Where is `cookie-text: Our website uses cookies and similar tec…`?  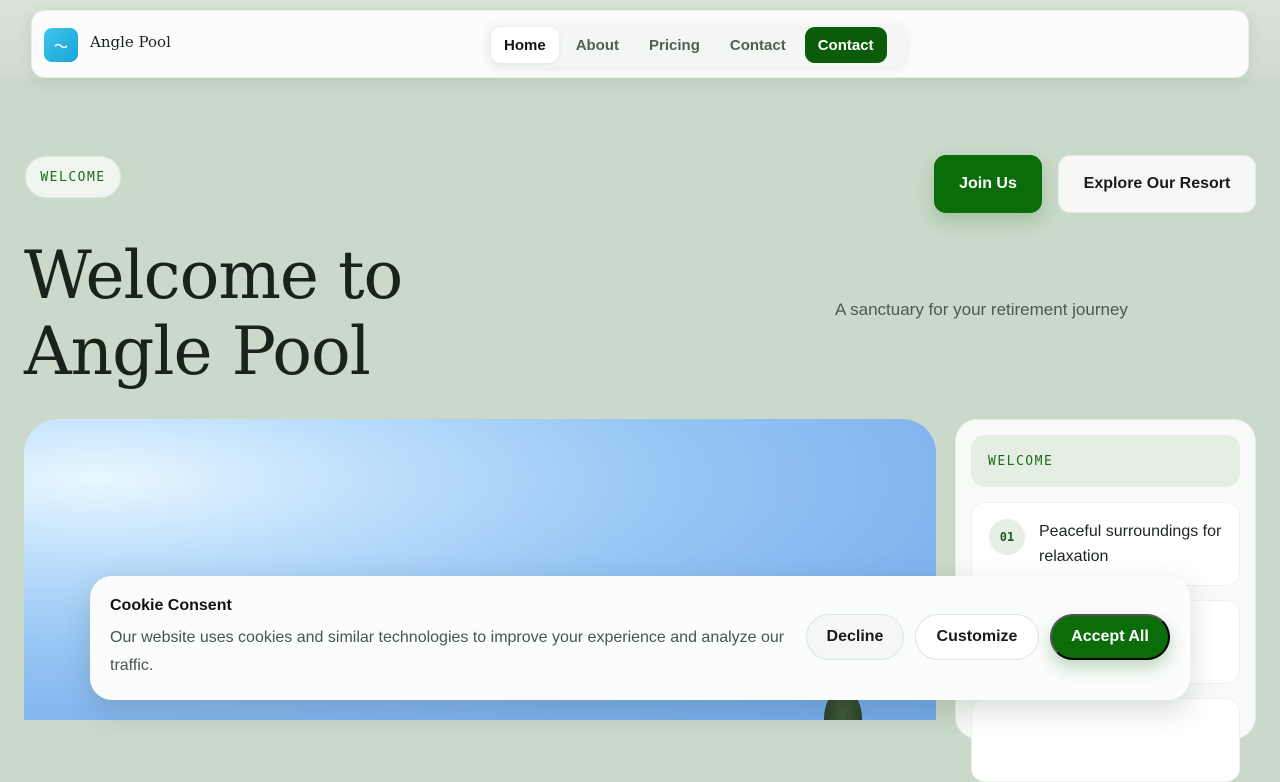 cookie-text: Our website uses cookies and similar tec… is located at coordinates (447, 651).